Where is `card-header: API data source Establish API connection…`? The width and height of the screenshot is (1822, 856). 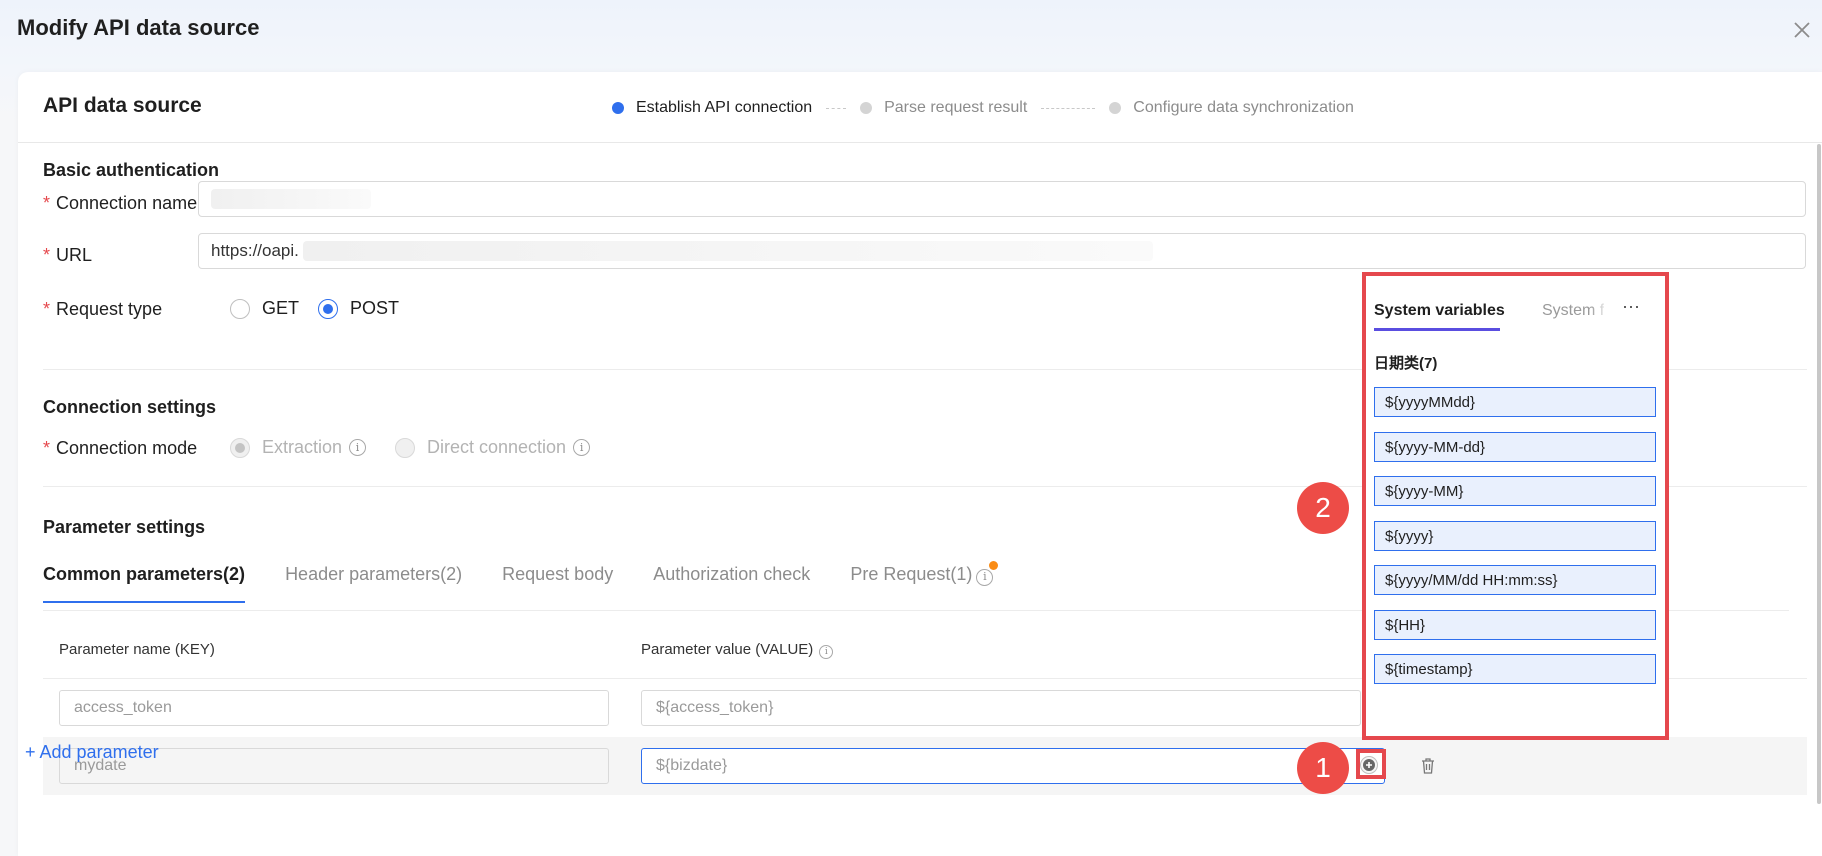
card-header: API data source Establish API connection… is located at coordinates (920, 107).